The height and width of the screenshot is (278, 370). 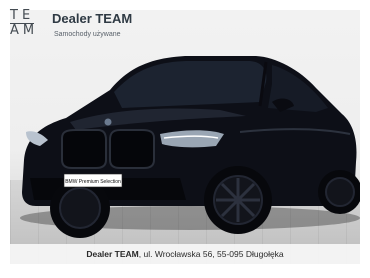 I want to click on dealer-name: Dealer TEAM, so click(x=92, y=18).